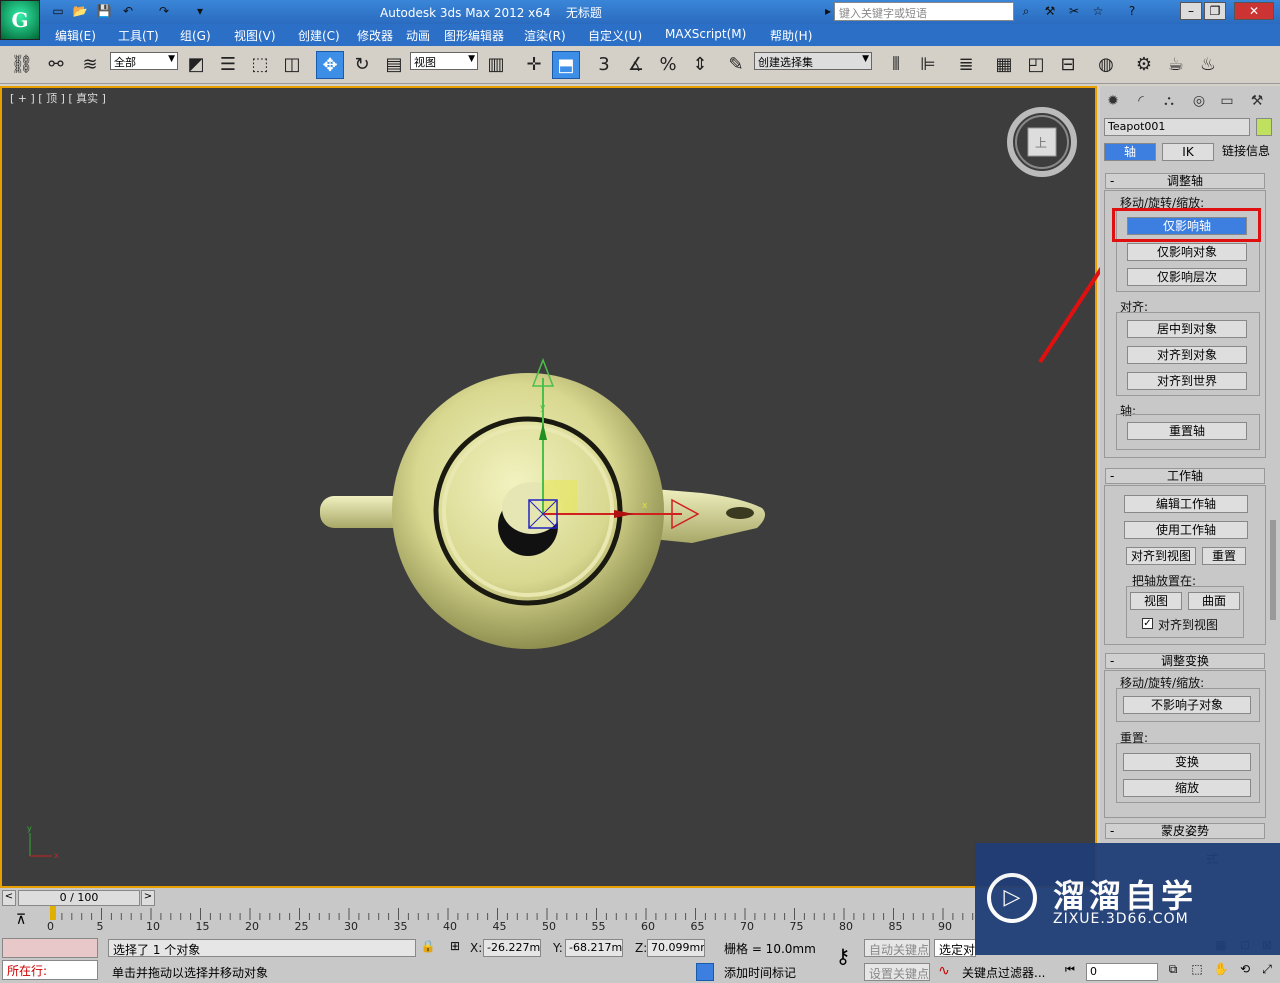 The image size is (1280, 983). Describe the element at coordinates (512, 948) in the screenshot. I see `x-coordinate-field: -26.227mm` at that location.